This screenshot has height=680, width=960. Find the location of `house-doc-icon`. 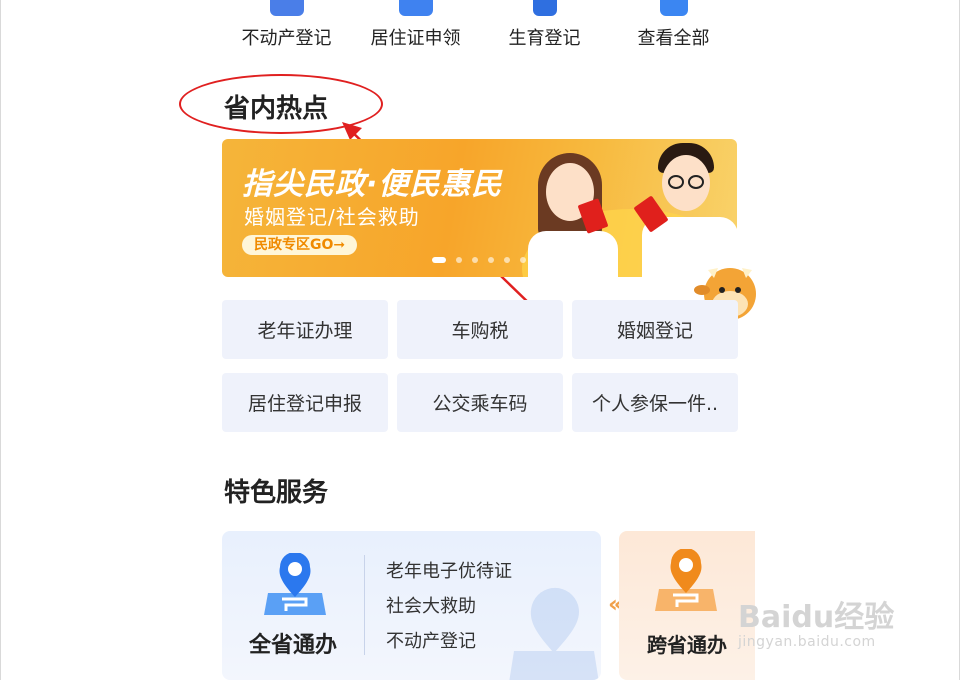

house-doc-icon is located at coordinates (286, 8).